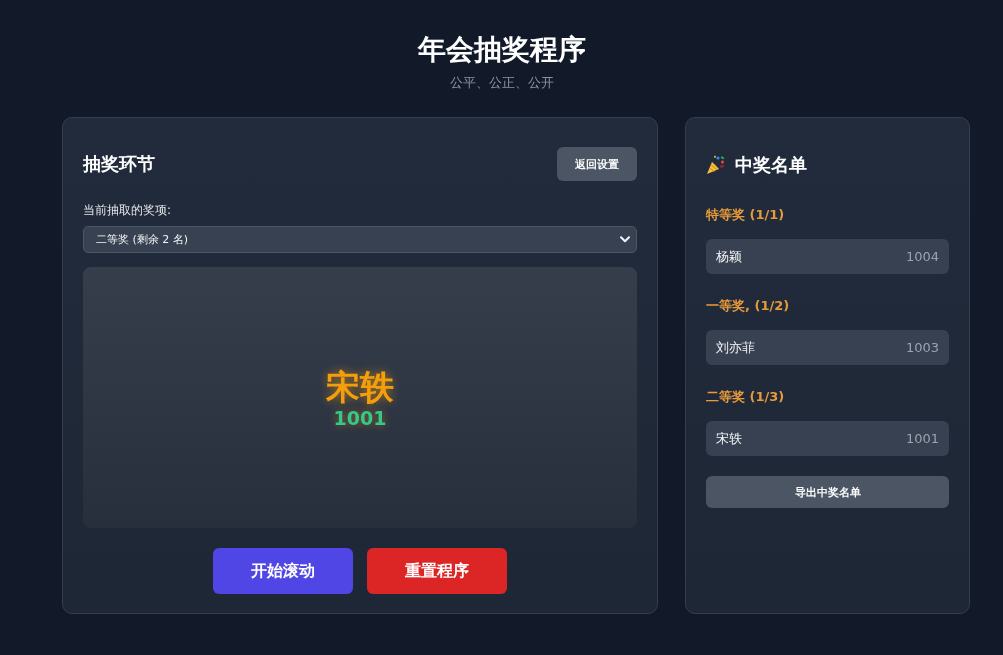 The height and width of the screenshot is (655, 1003). What do you see at coordinates (745, 397) in the screenshot?
I see `prize-group-heading: 二等奖 (1/3)` at bounding box center [745, 397].